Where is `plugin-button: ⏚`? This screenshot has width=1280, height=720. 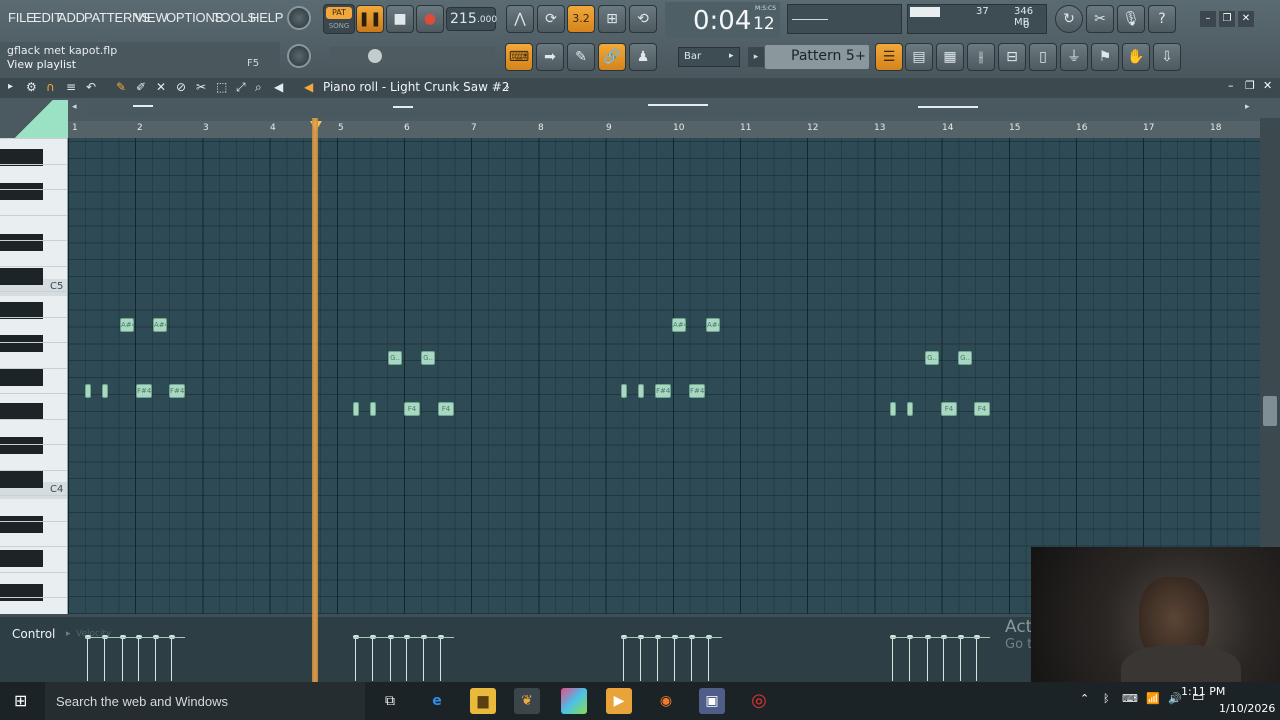
plugin-button: ⏚ is located at coordinates (1074, 57).